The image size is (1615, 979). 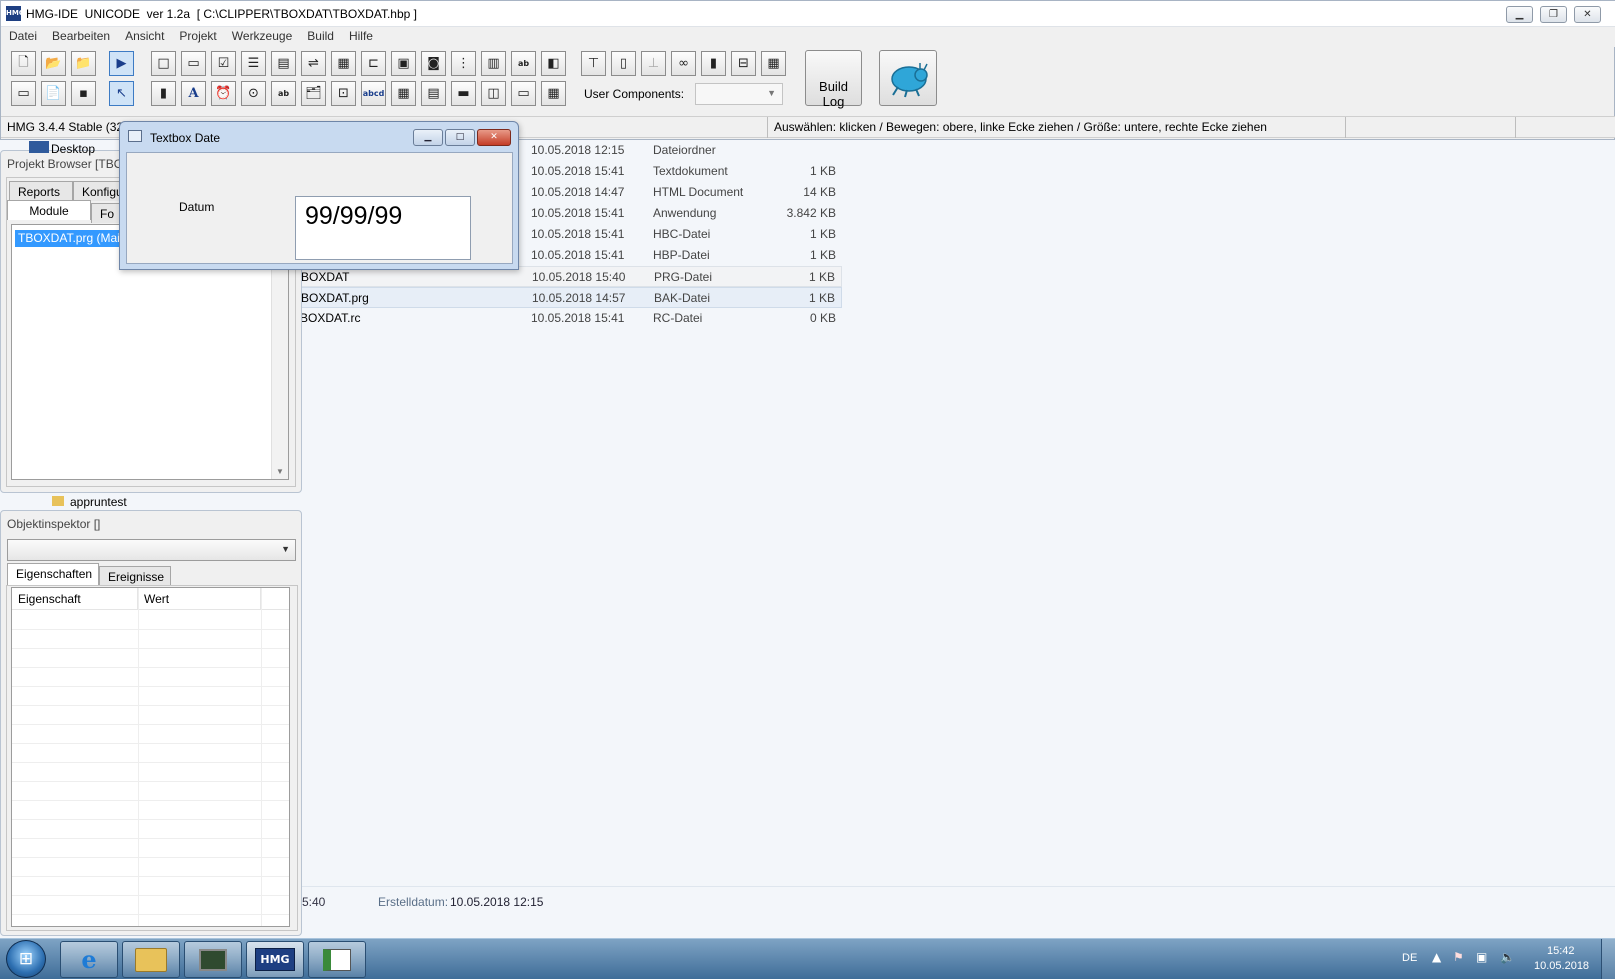 I want to click on toolbox-icon: ▮, so click(x=163, y=93).